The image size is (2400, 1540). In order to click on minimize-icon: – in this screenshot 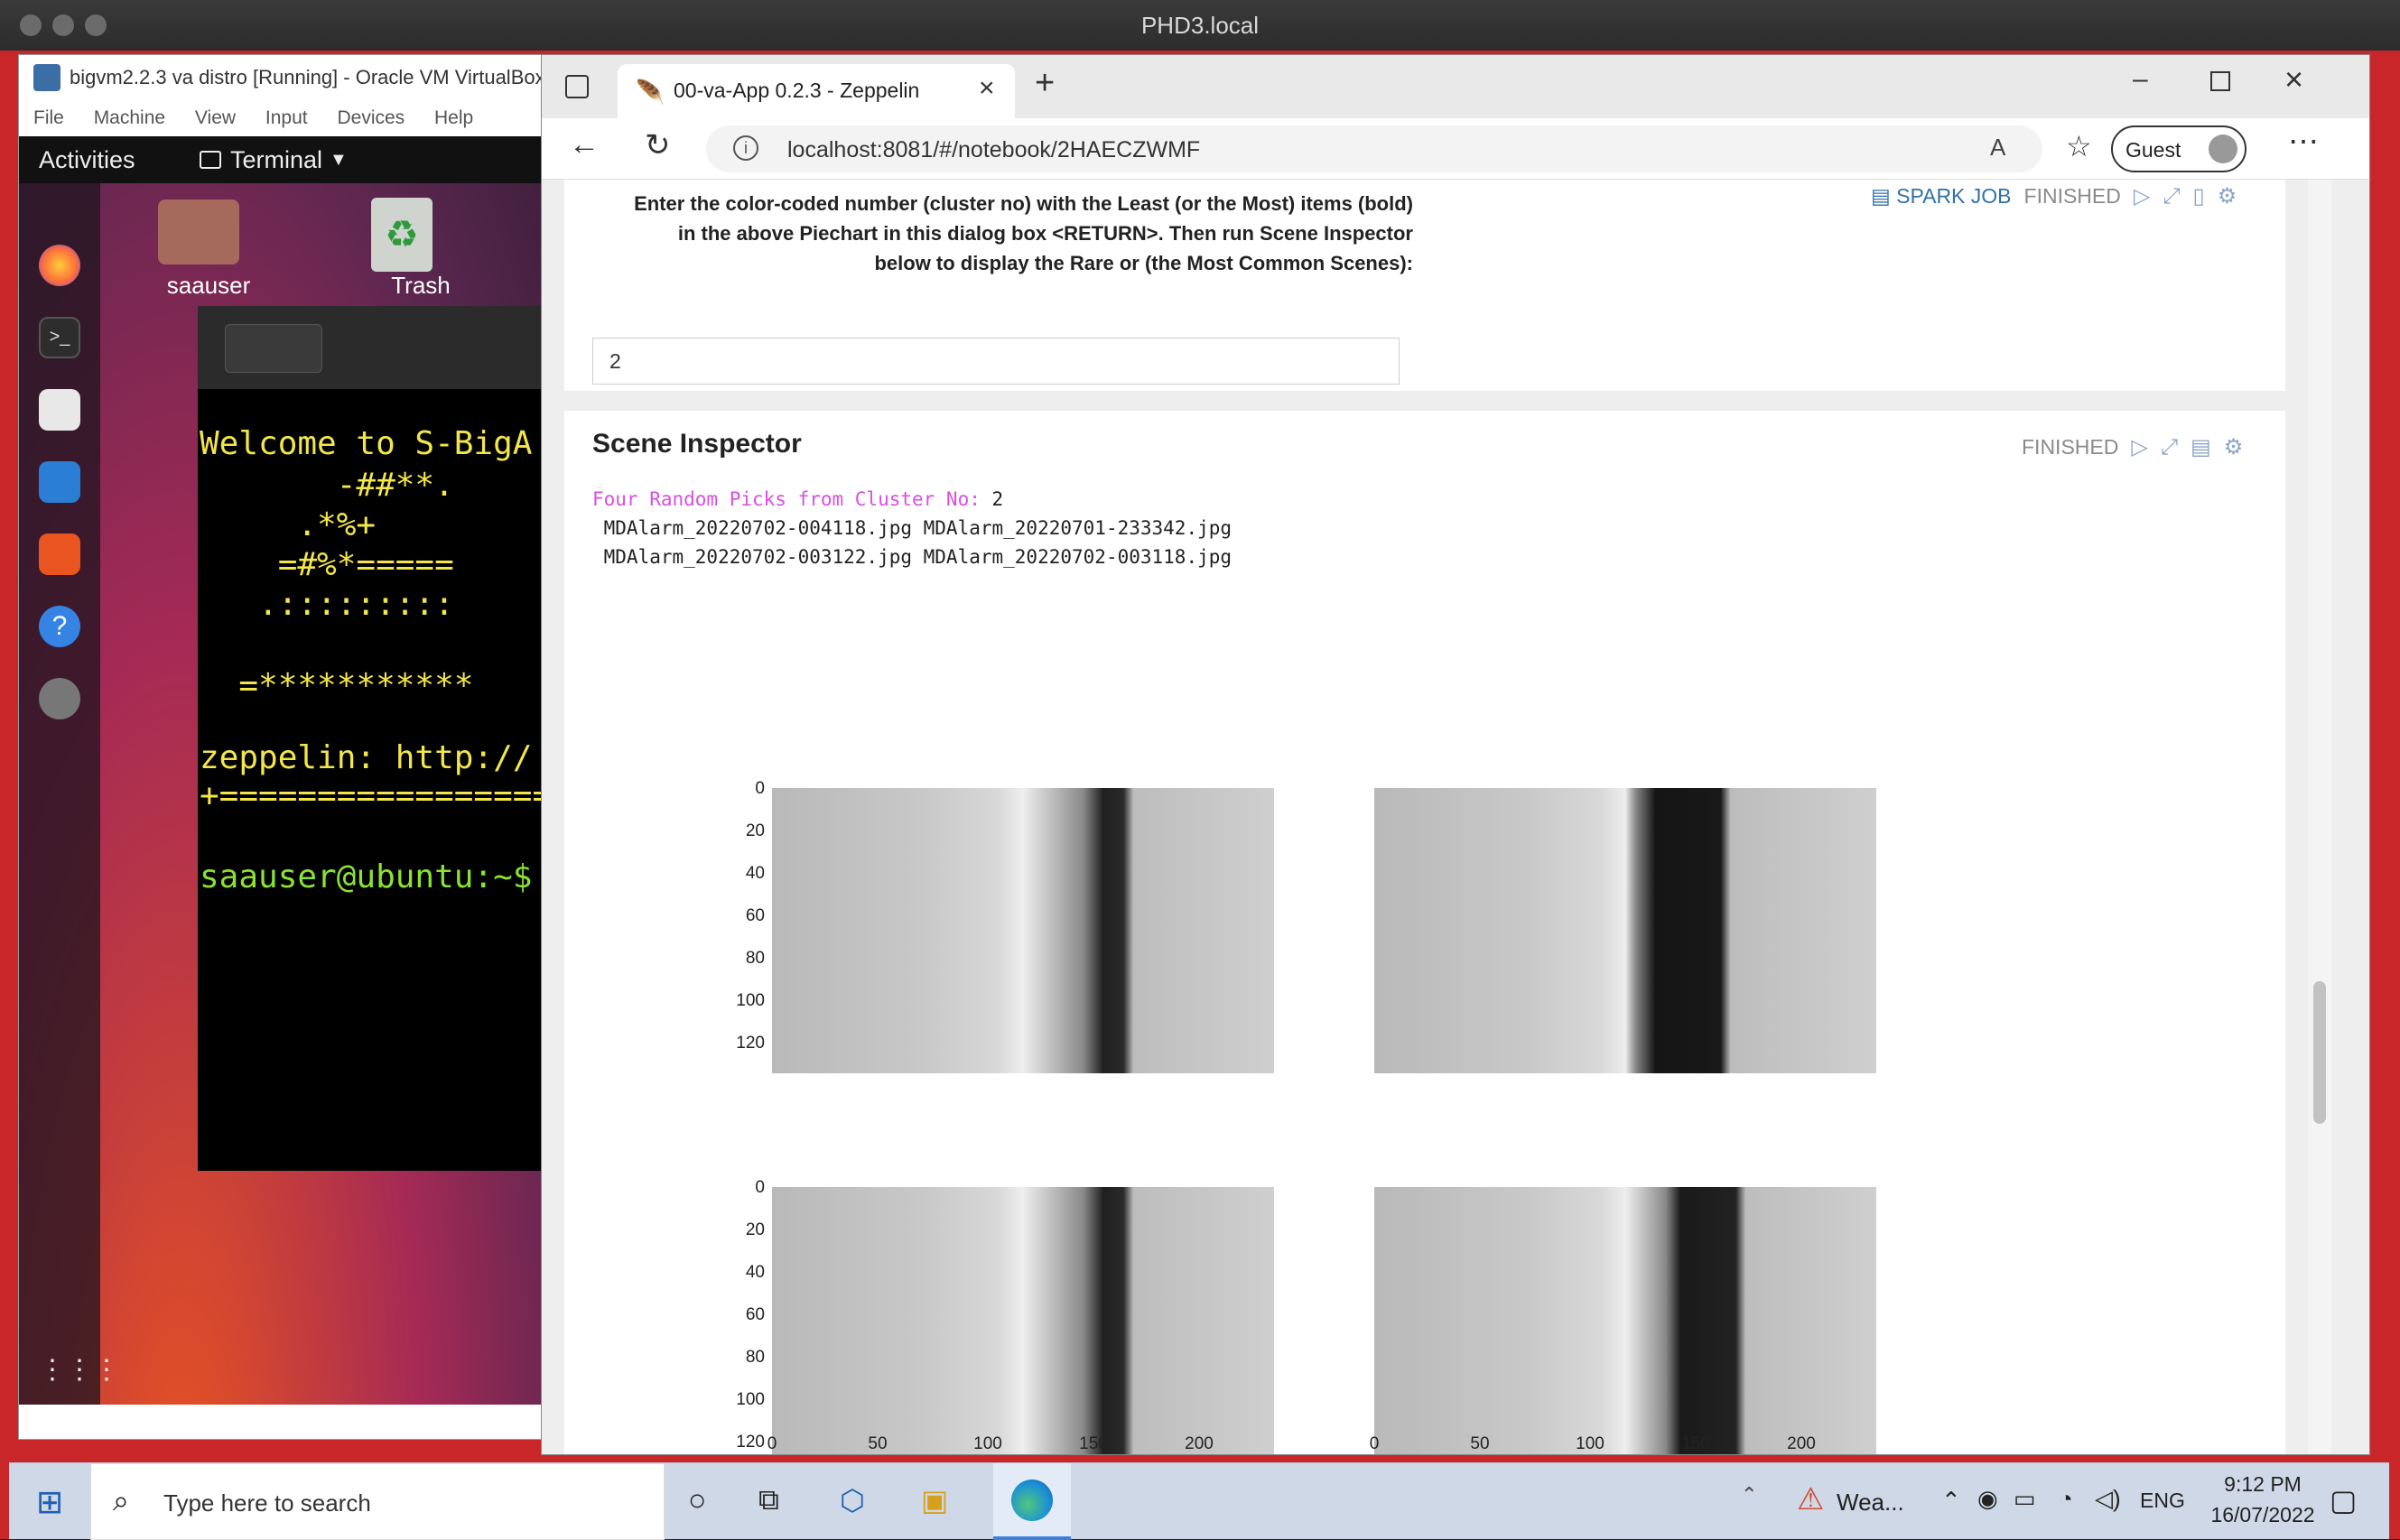, I will do `click(2140, 79)`.